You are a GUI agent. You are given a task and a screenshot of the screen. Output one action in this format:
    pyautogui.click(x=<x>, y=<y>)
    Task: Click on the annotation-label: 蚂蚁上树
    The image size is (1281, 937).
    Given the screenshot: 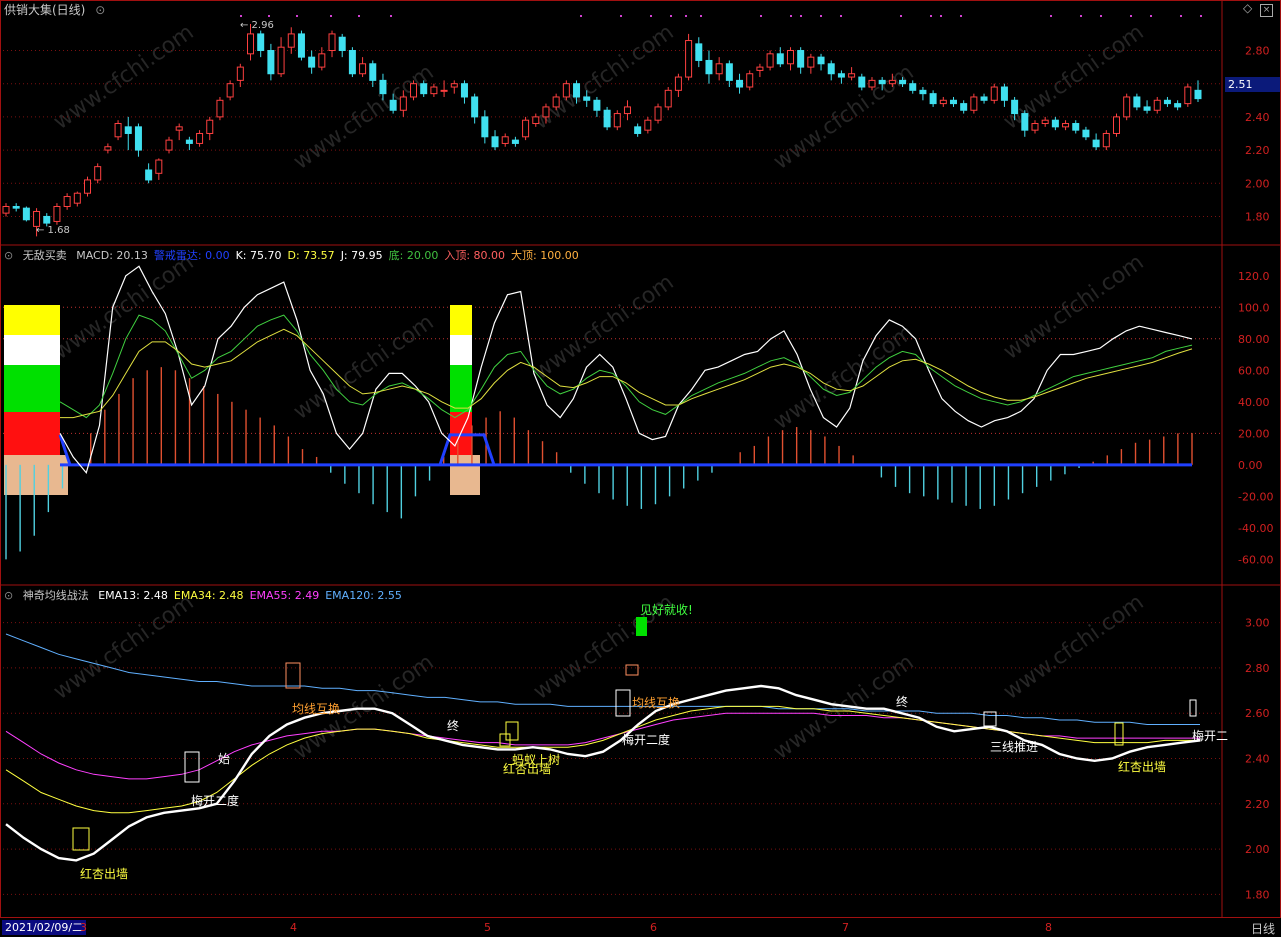 What is the action you would take?
    pyautogui.click(x=536, y=759)
    